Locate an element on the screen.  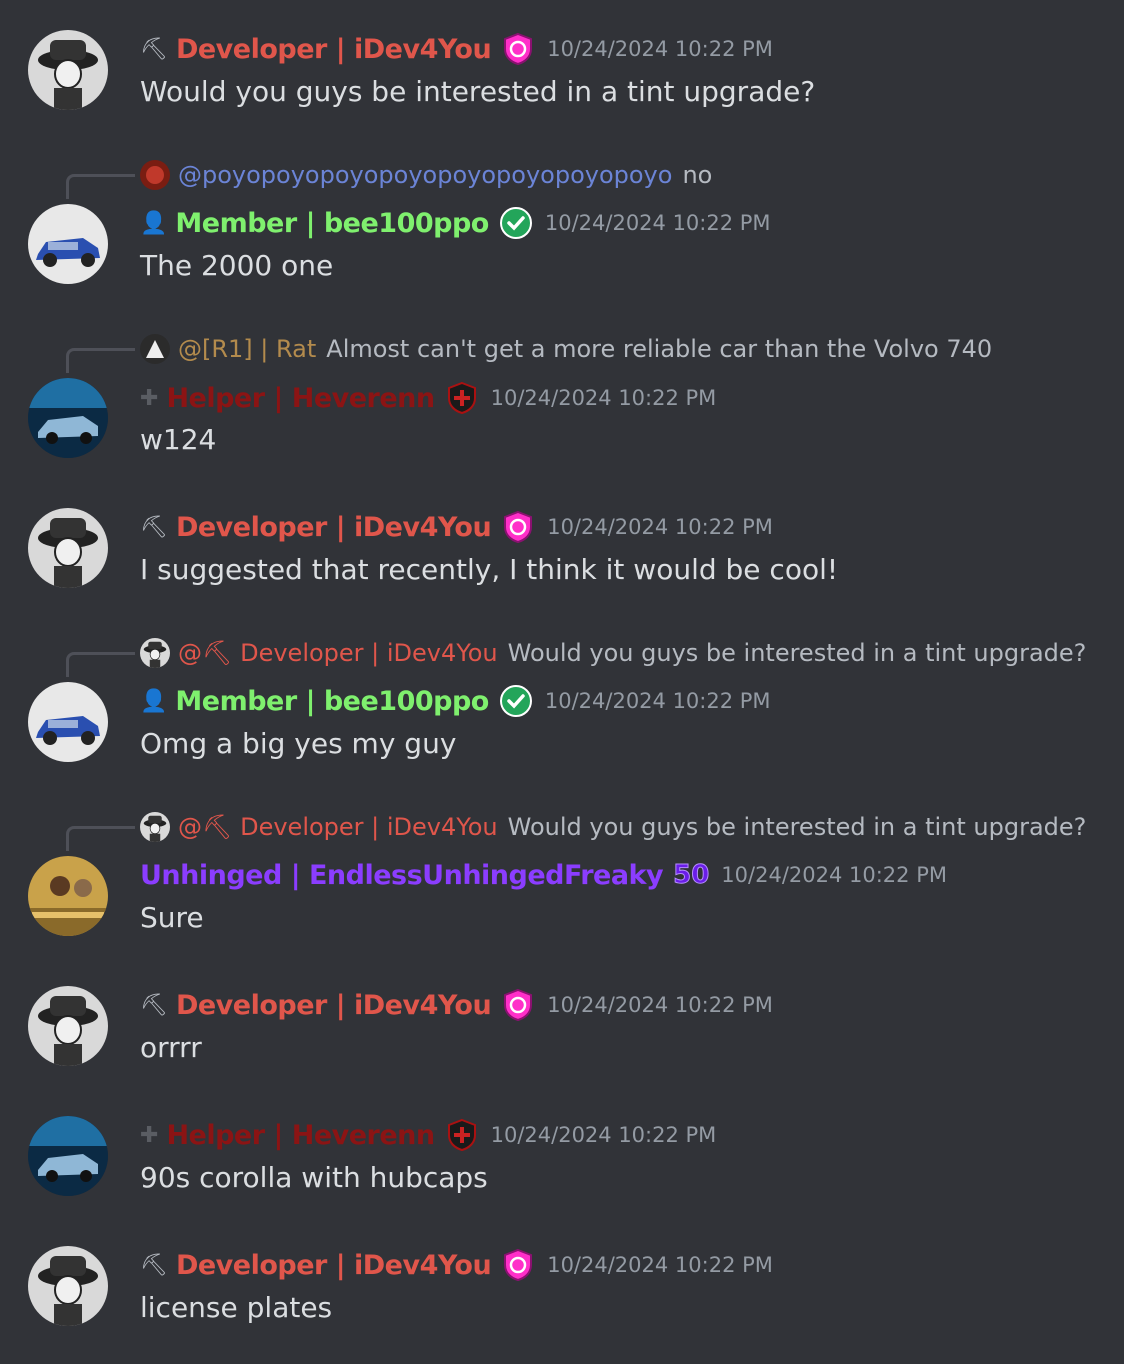
message-text: The 2000 one is located at coordinates (237, 265).